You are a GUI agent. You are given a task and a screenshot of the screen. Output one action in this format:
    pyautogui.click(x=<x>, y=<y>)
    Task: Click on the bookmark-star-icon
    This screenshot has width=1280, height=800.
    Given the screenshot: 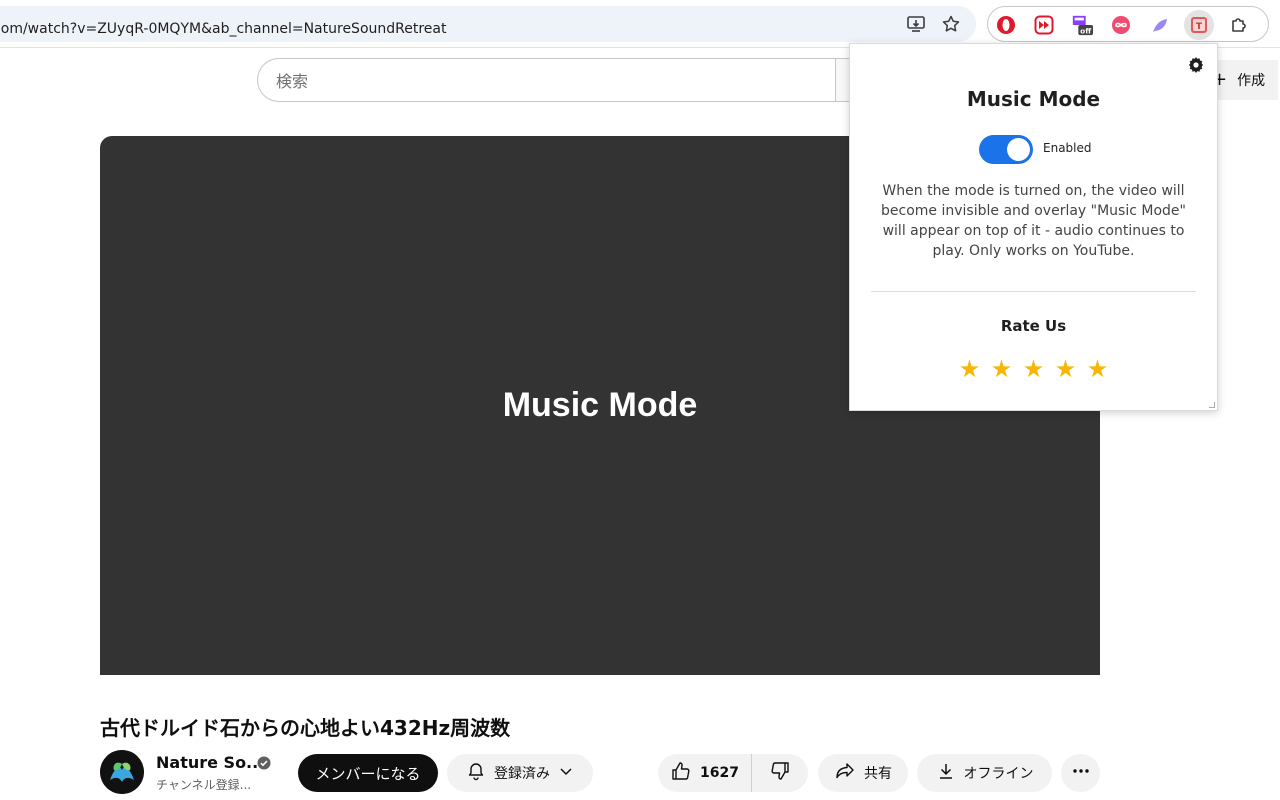 What is the action you would take?
    pyautogui.click(x=951, y=24)
    